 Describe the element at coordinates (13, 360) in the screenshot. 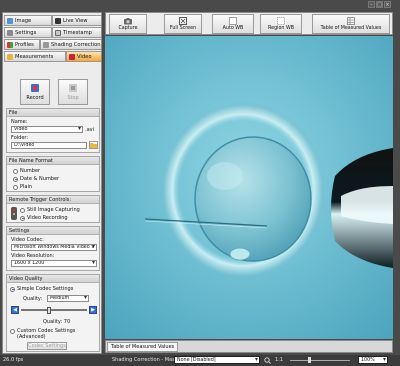

I see `fps-readout: 26.0 fps` at that location.